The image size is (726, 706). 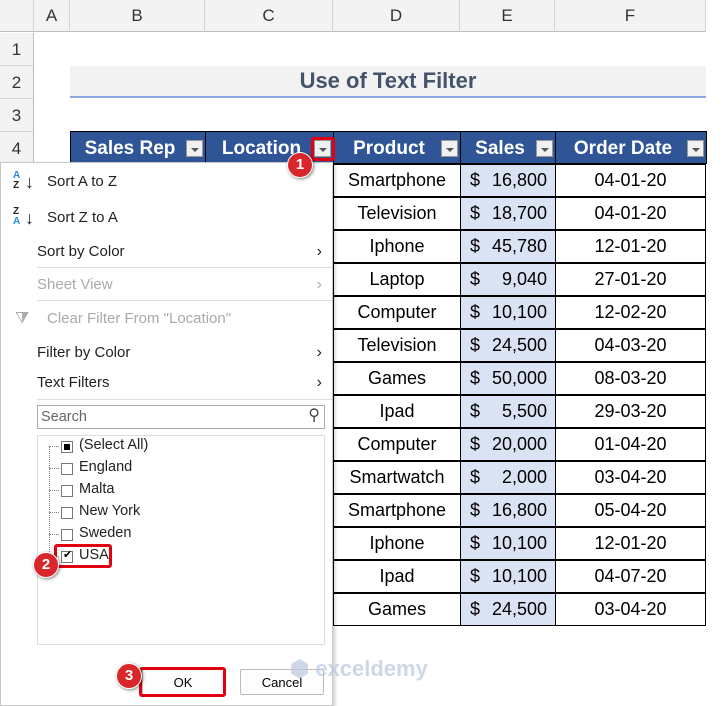 I want to click on clear-filter: ⧩ Clear Filter From "Location", so click(x=166, y=319).